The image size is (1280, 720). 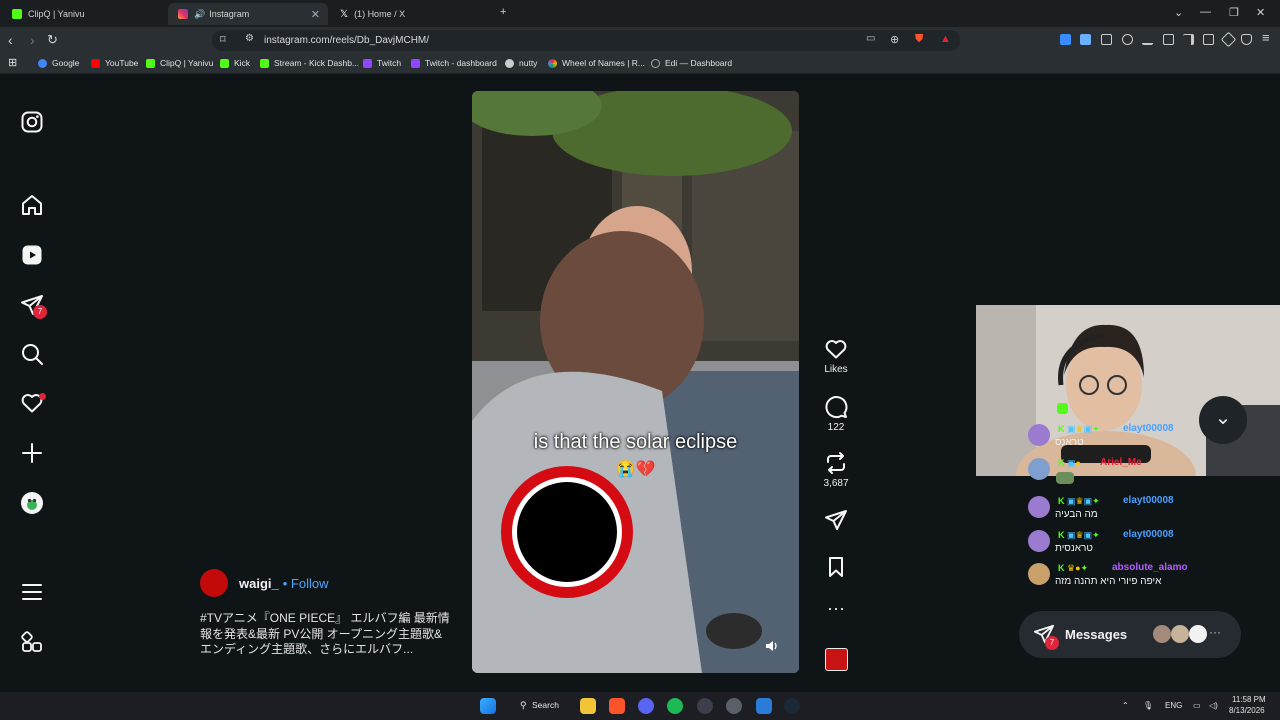 I want to click on reels-icon, so click(x=32, y=255).